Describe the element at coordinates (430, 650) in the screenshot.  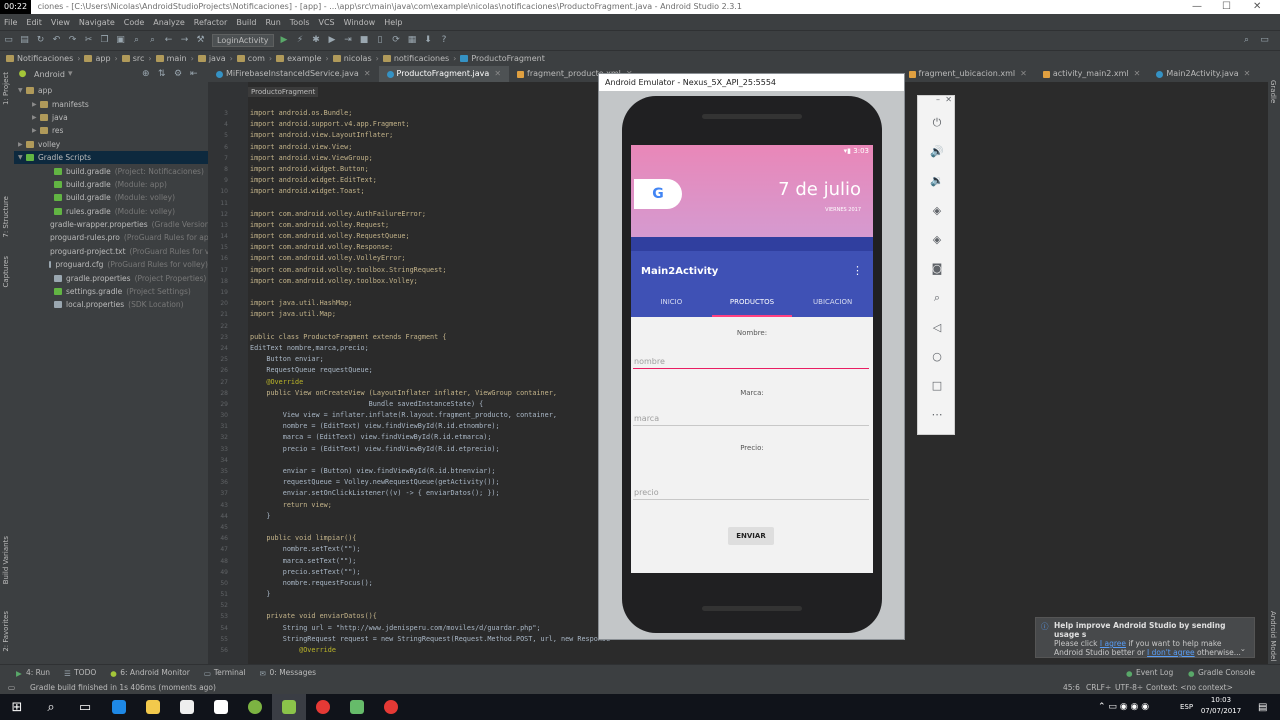
I see `code-line: @Override` at that location.